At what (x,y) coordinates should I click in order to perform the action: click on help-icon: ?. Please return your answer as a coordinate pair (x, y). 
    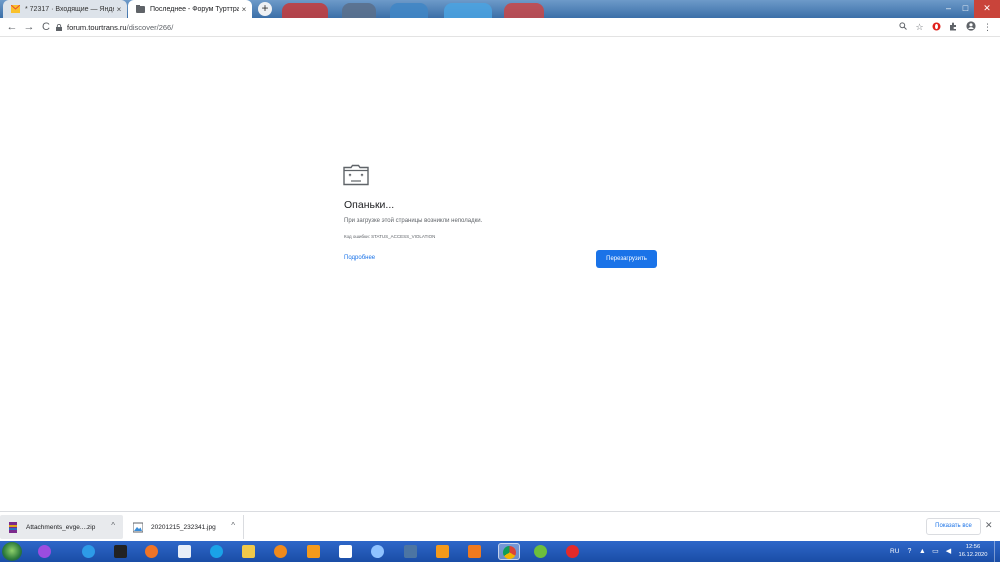
    Looking at the image, I should click on (909, 552).